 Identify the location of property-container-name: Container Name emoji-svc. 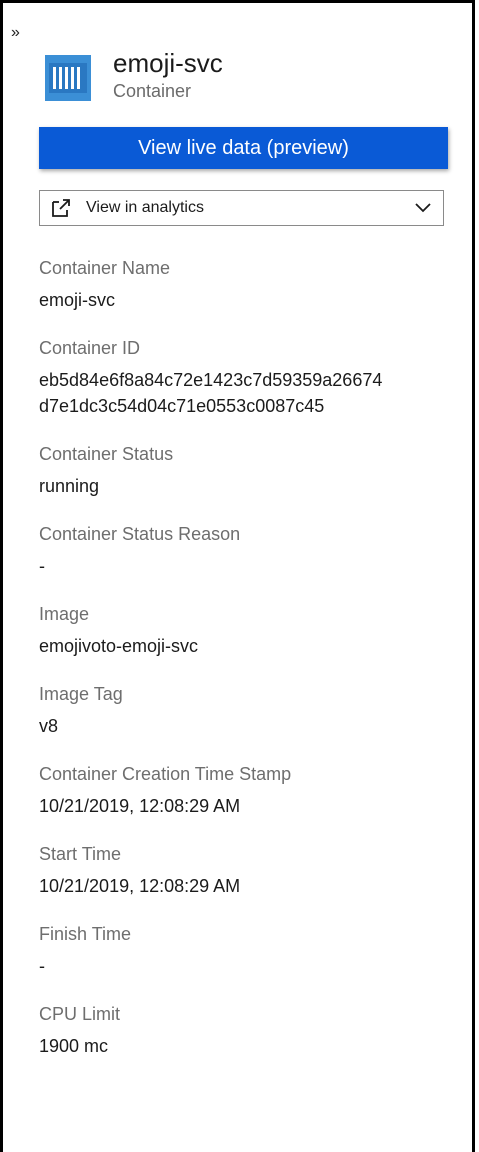
(251, 284).